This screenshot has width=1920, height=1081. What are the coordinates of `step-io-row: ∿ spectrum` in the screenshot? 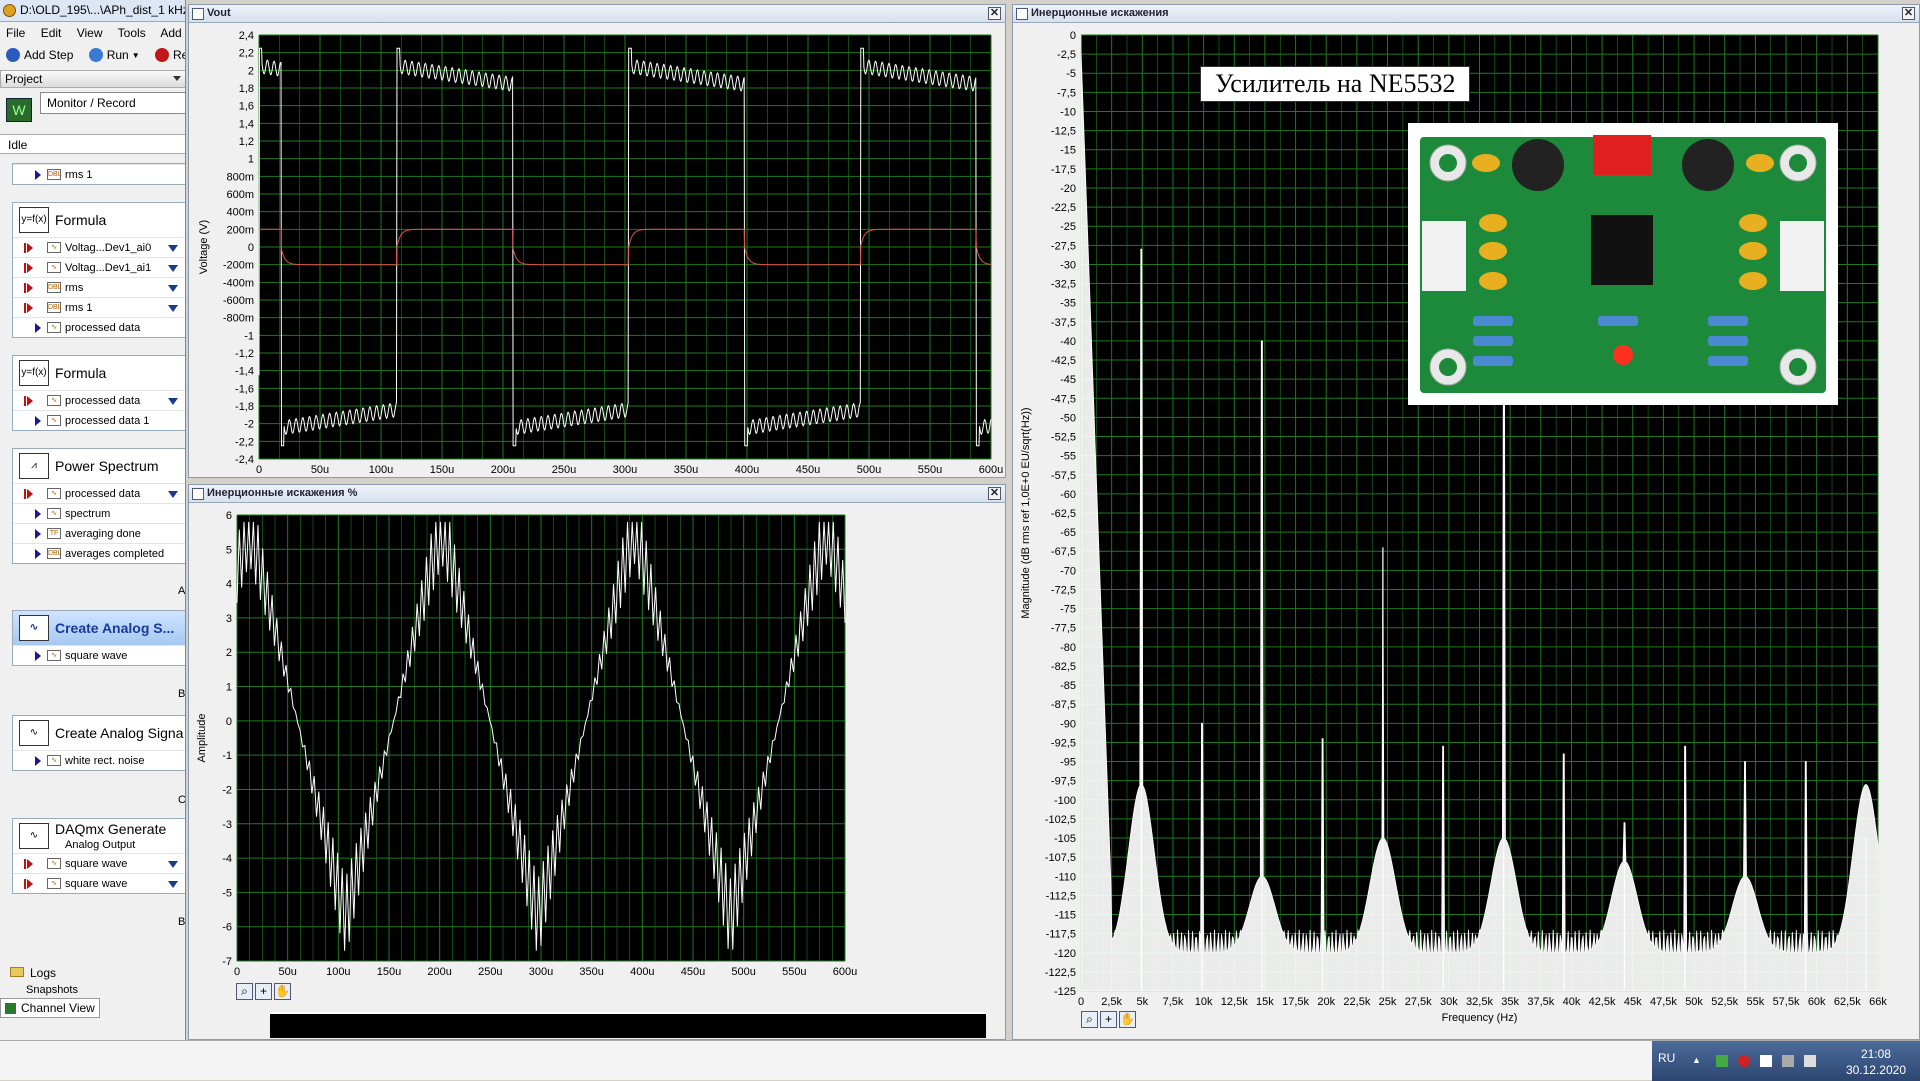 It's located at (99, 513).